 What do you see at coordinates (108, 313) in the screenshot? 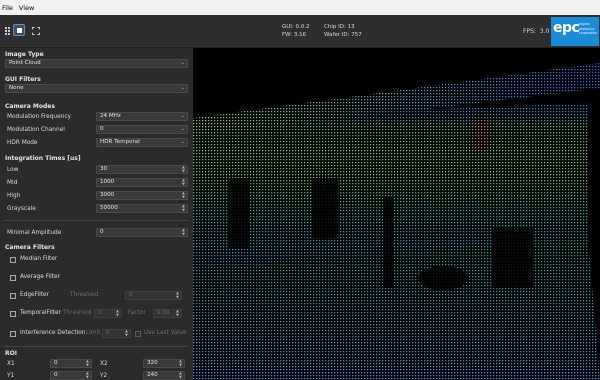
I see `temporal-threshold-spinbox: 0 ▲ ▼` at bounding box center [108, 313].